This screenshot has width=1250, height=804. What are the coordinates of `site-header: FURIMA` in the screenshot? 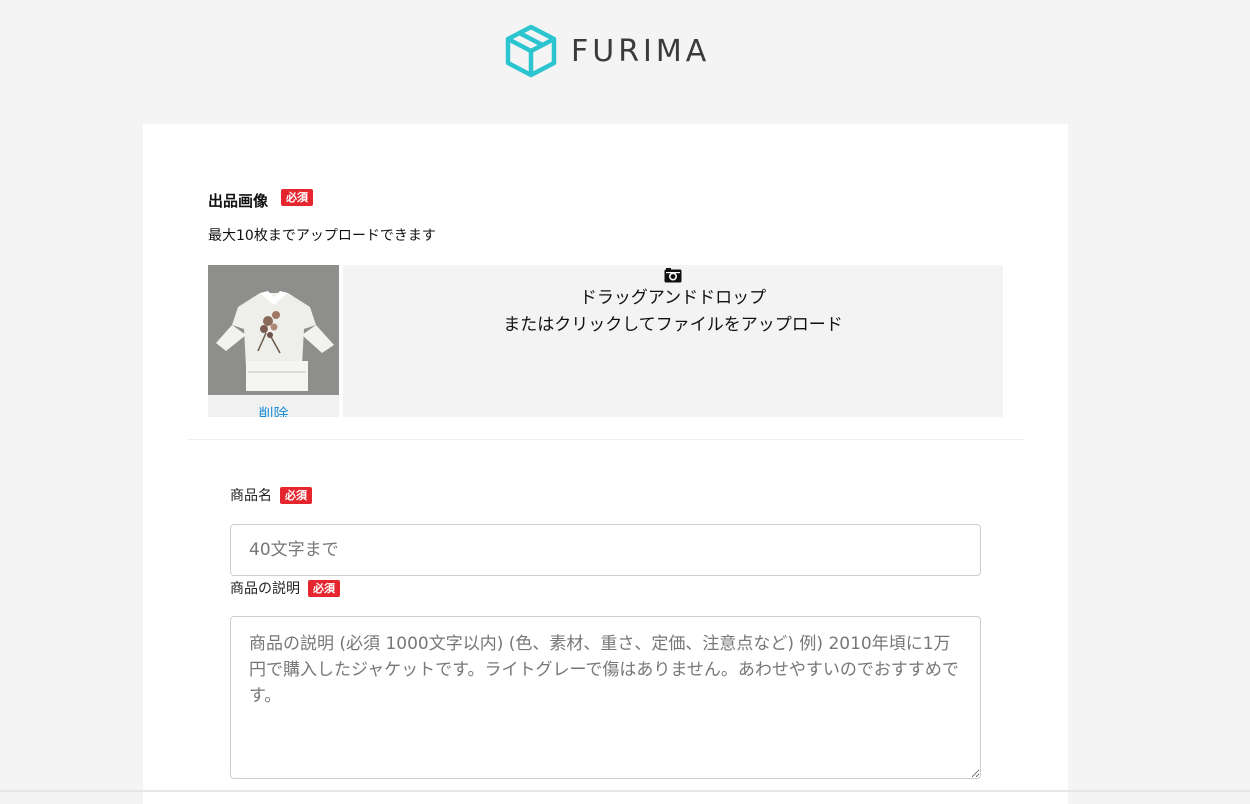 It's located at (625, 50).